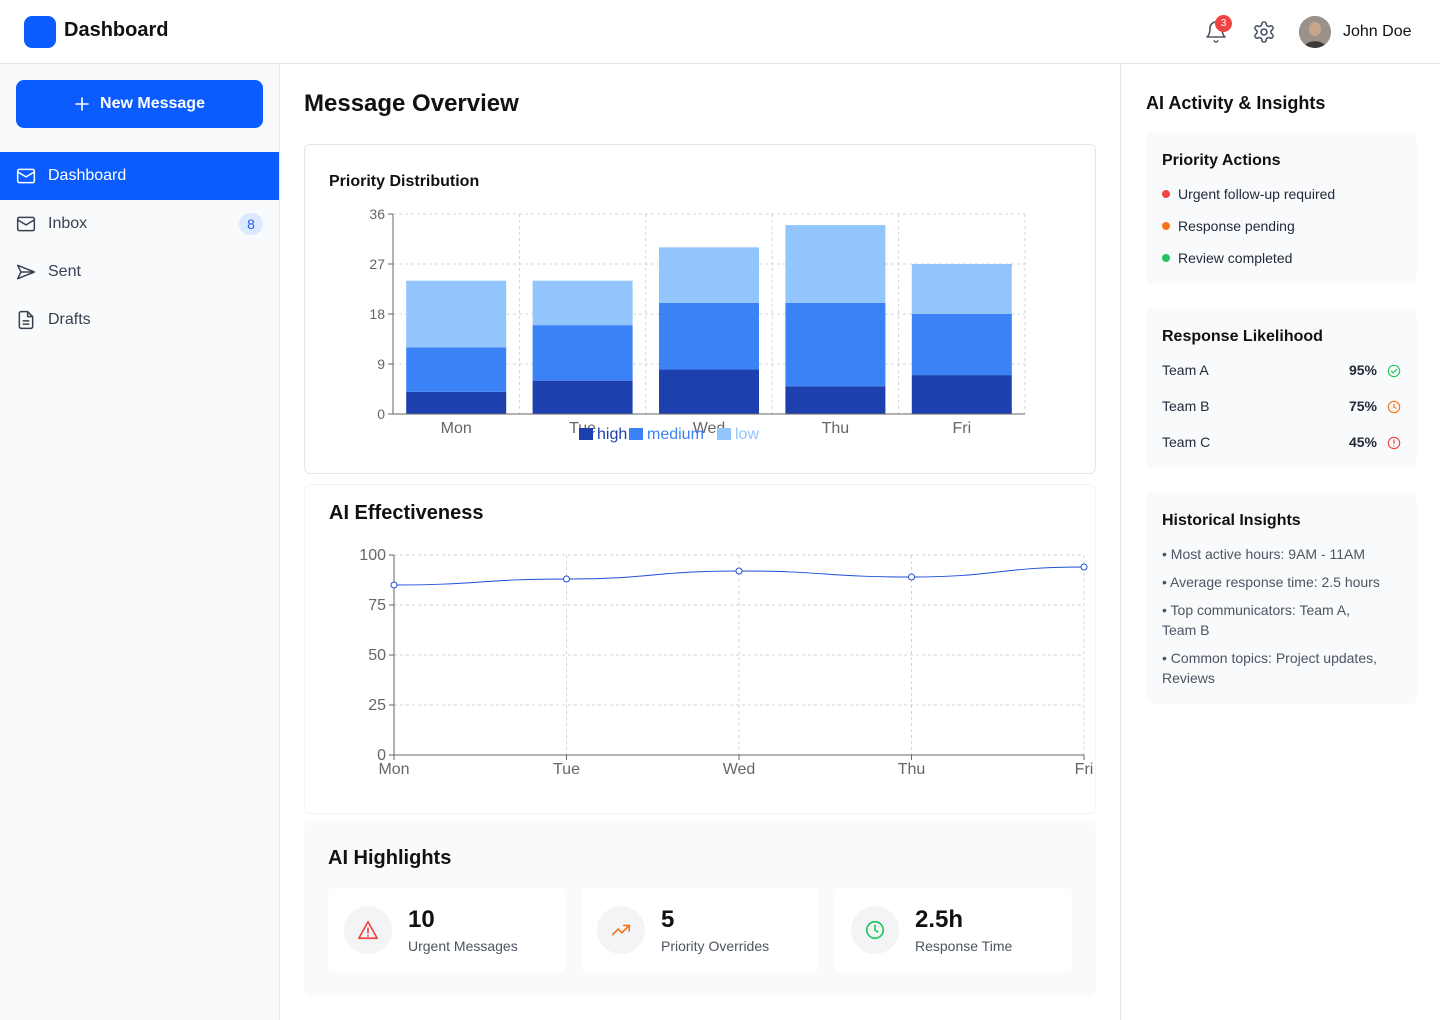  Describe the element at coordinates (961, 428) in the screenshot. I see `x-tick-label: Fri` at that location.